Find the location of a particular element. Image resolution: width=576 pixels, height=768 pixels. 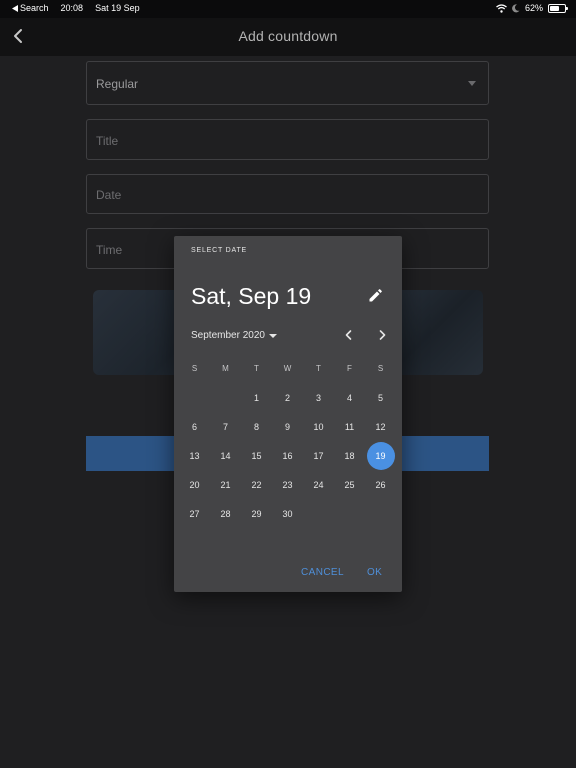

calendar-day-label: 3 is located at coordinates (318, 397).